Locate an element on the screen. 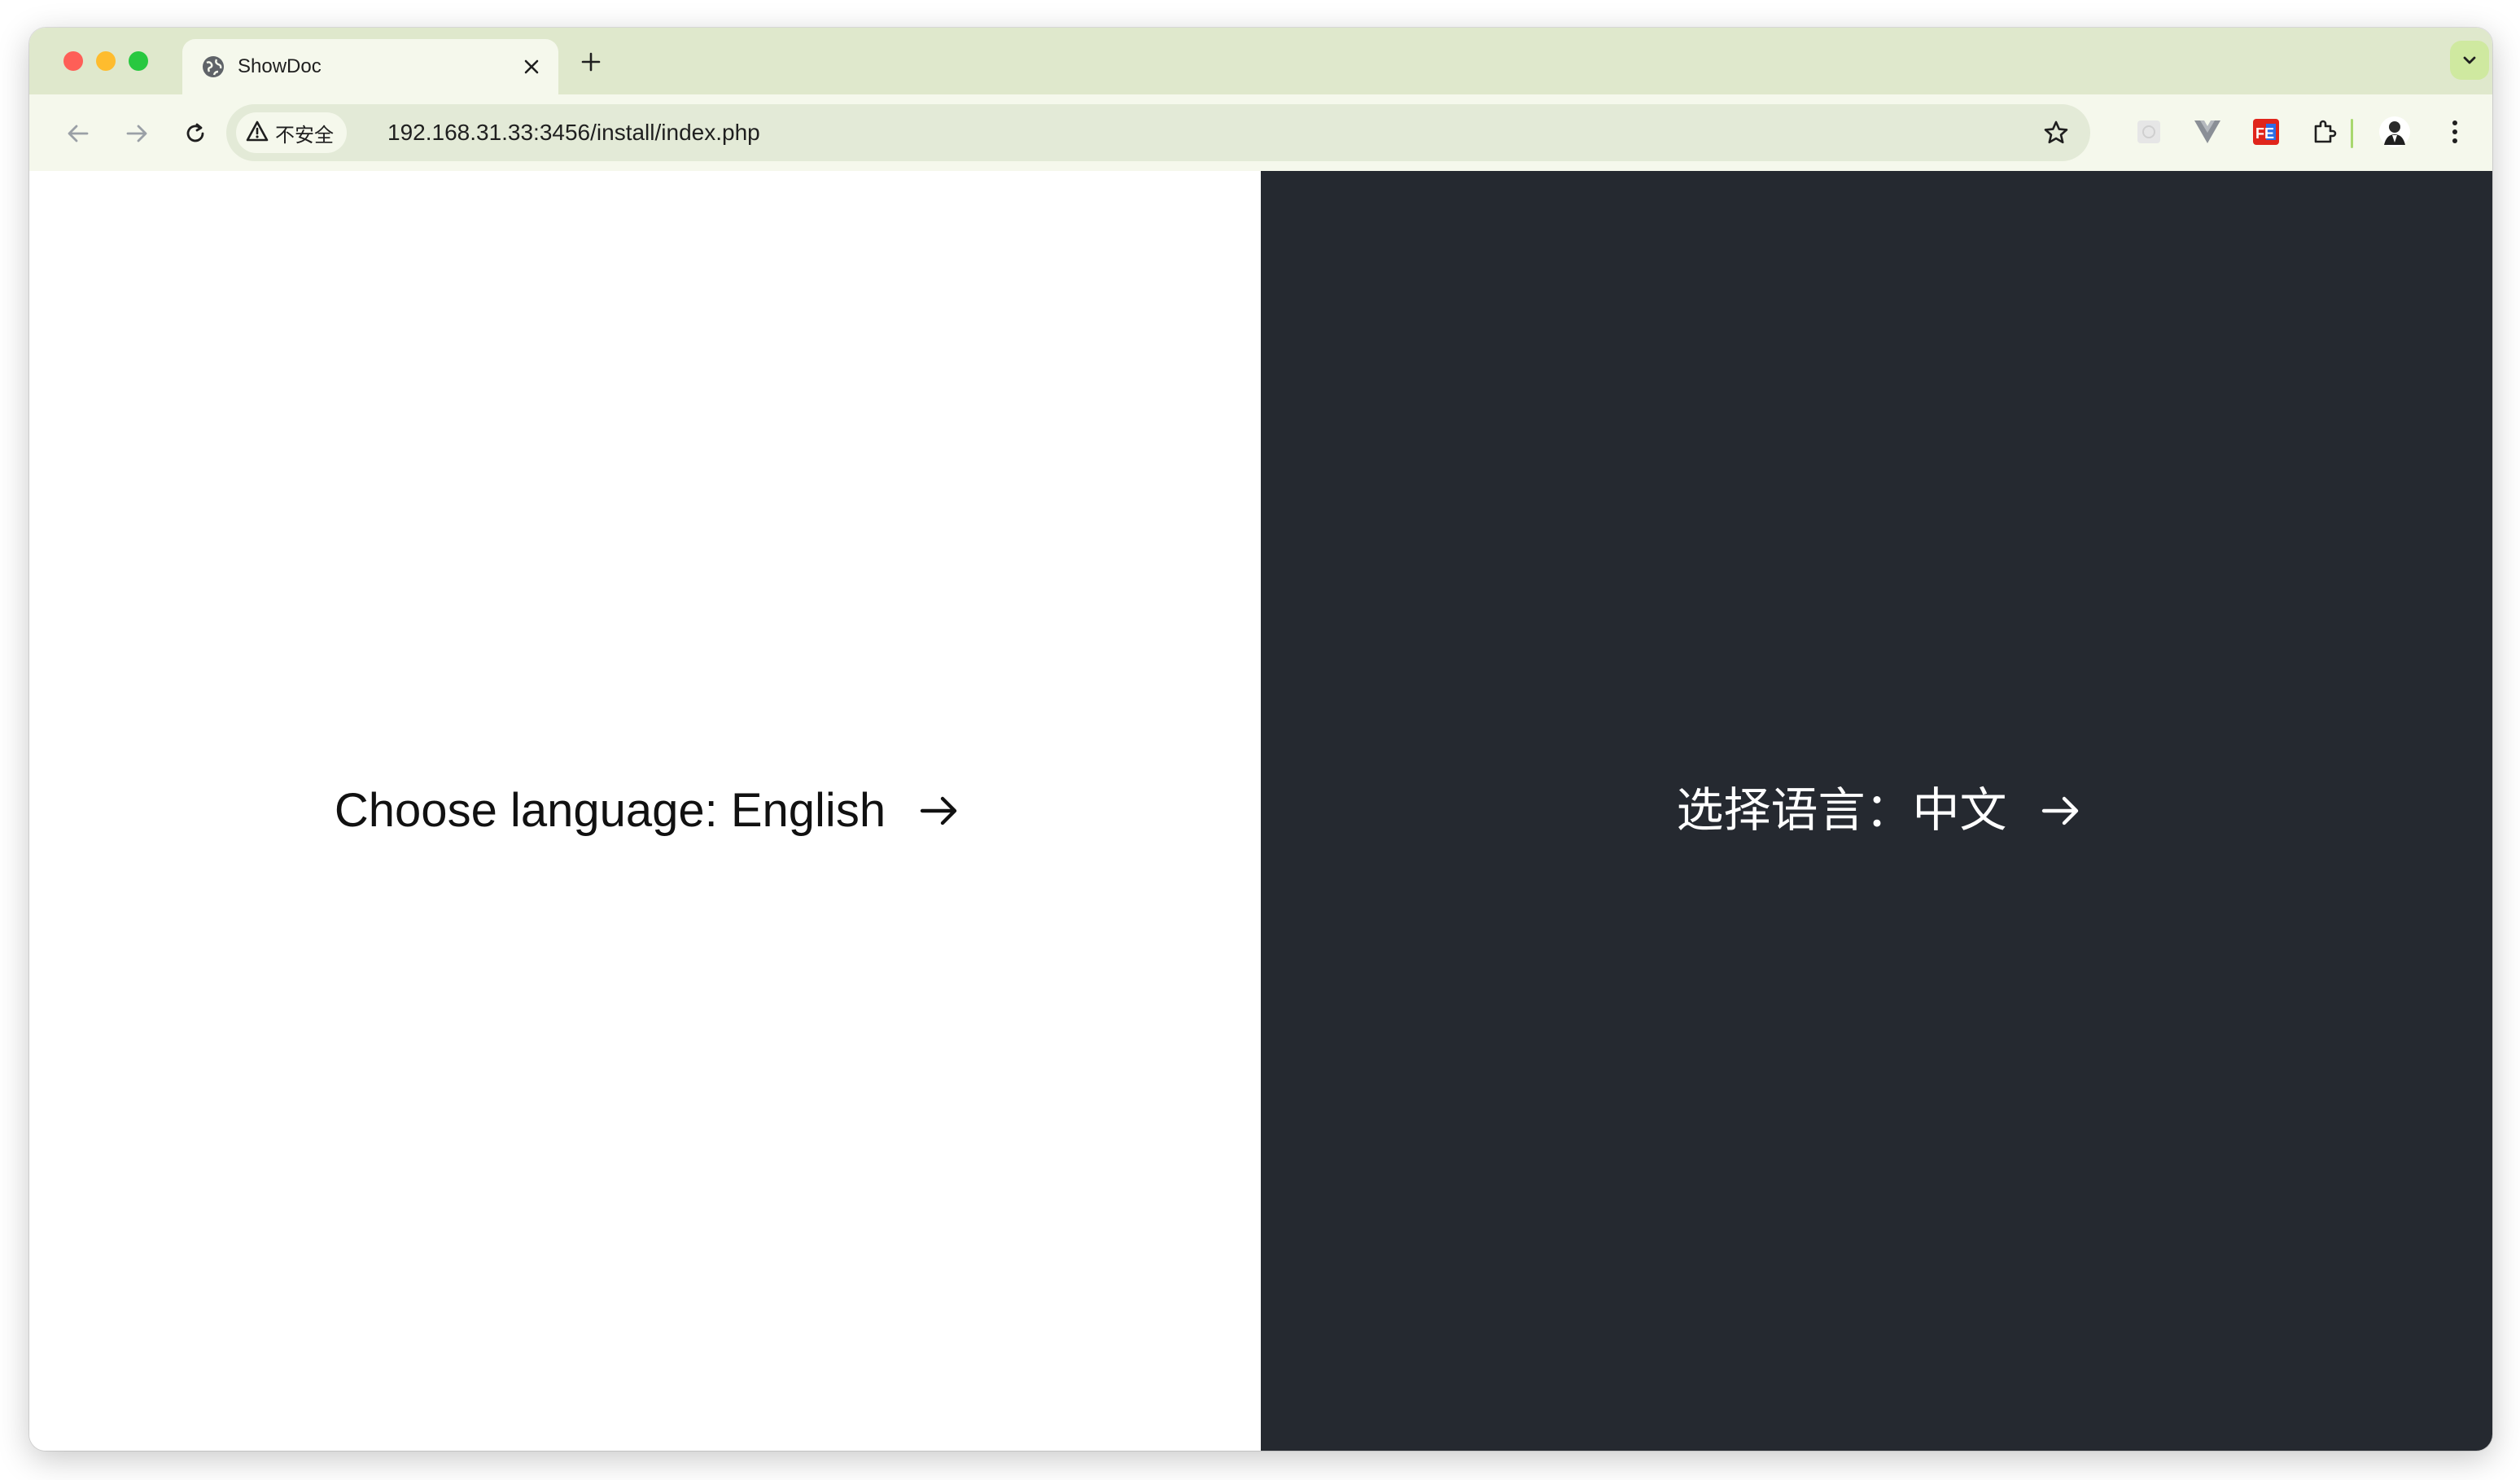 The image size is (2520, 1480). zoom-window-button is located at coordinates (138, 61).